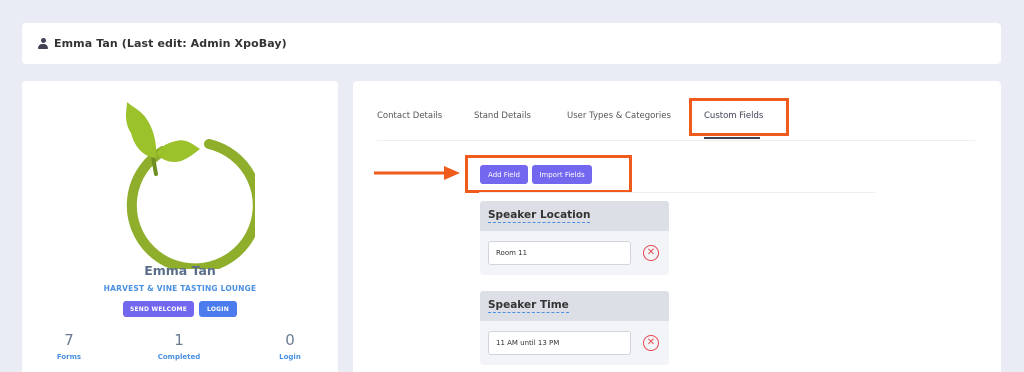  I want to click on stat-login: 0 Login, so click(290, 346).